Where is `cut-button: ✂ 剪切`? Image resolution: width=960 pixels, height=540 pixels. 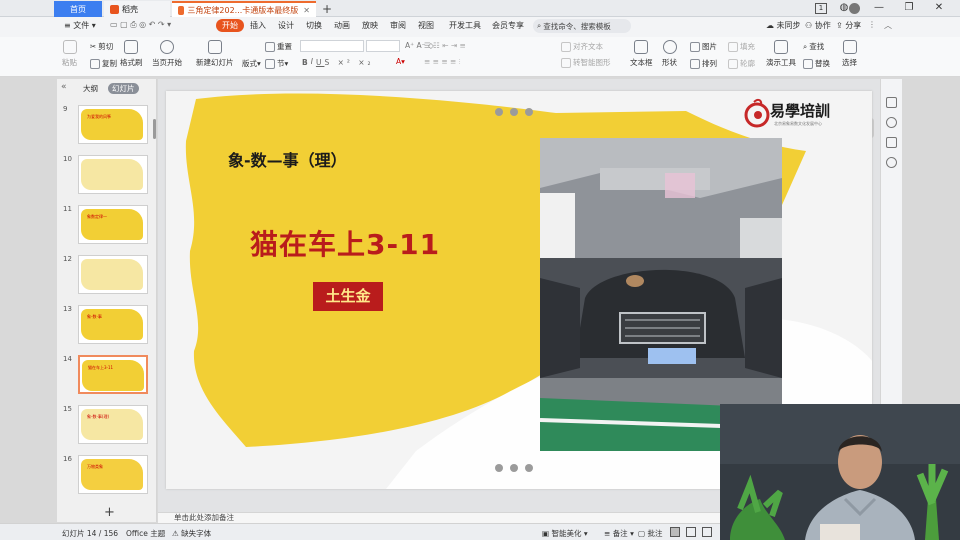 cut-button: ✂ 剪切 is located at coordinates (101, 46).